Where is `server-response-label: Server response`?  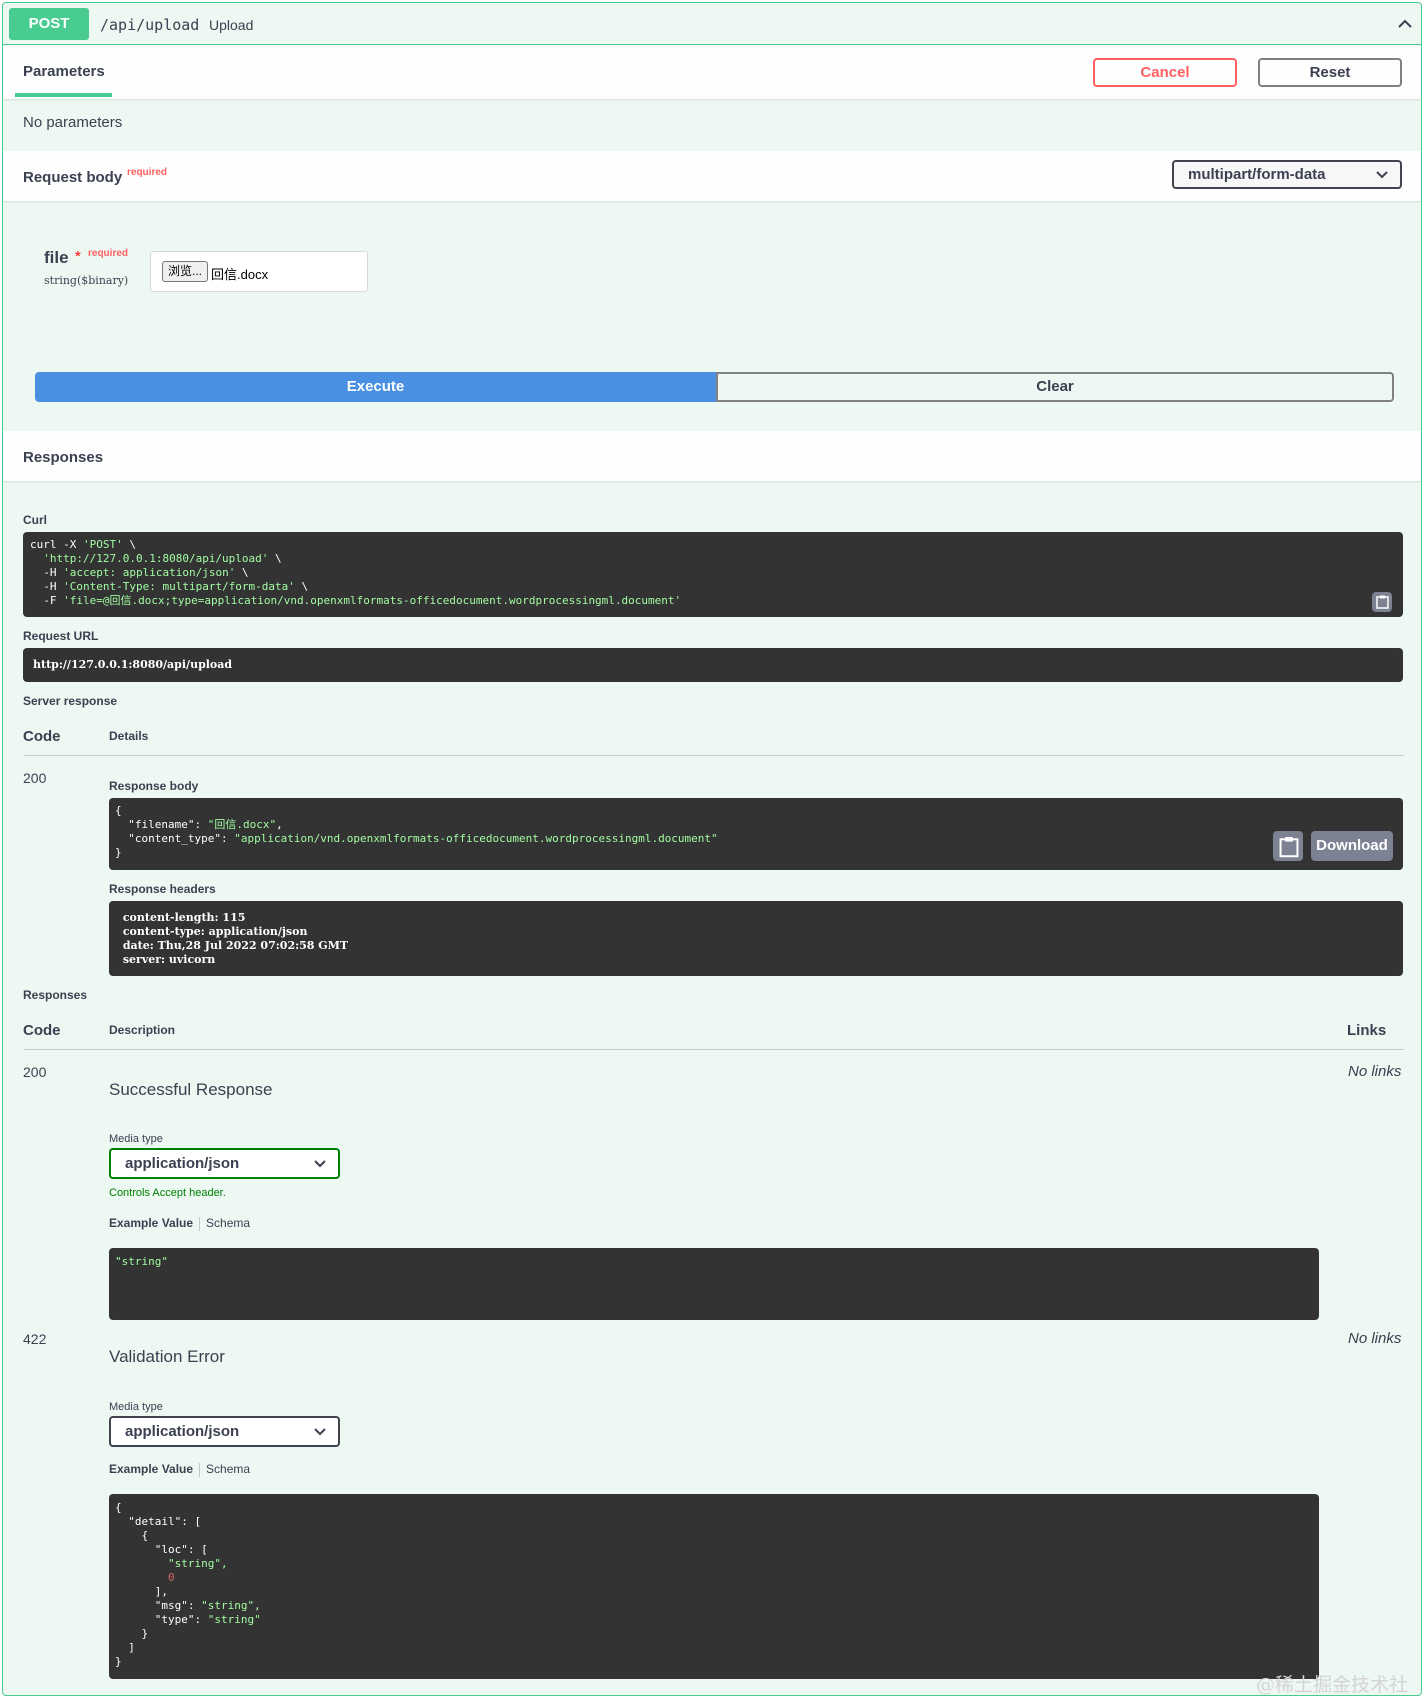 server-response-label: Server response is located at coordinates (70, 701).